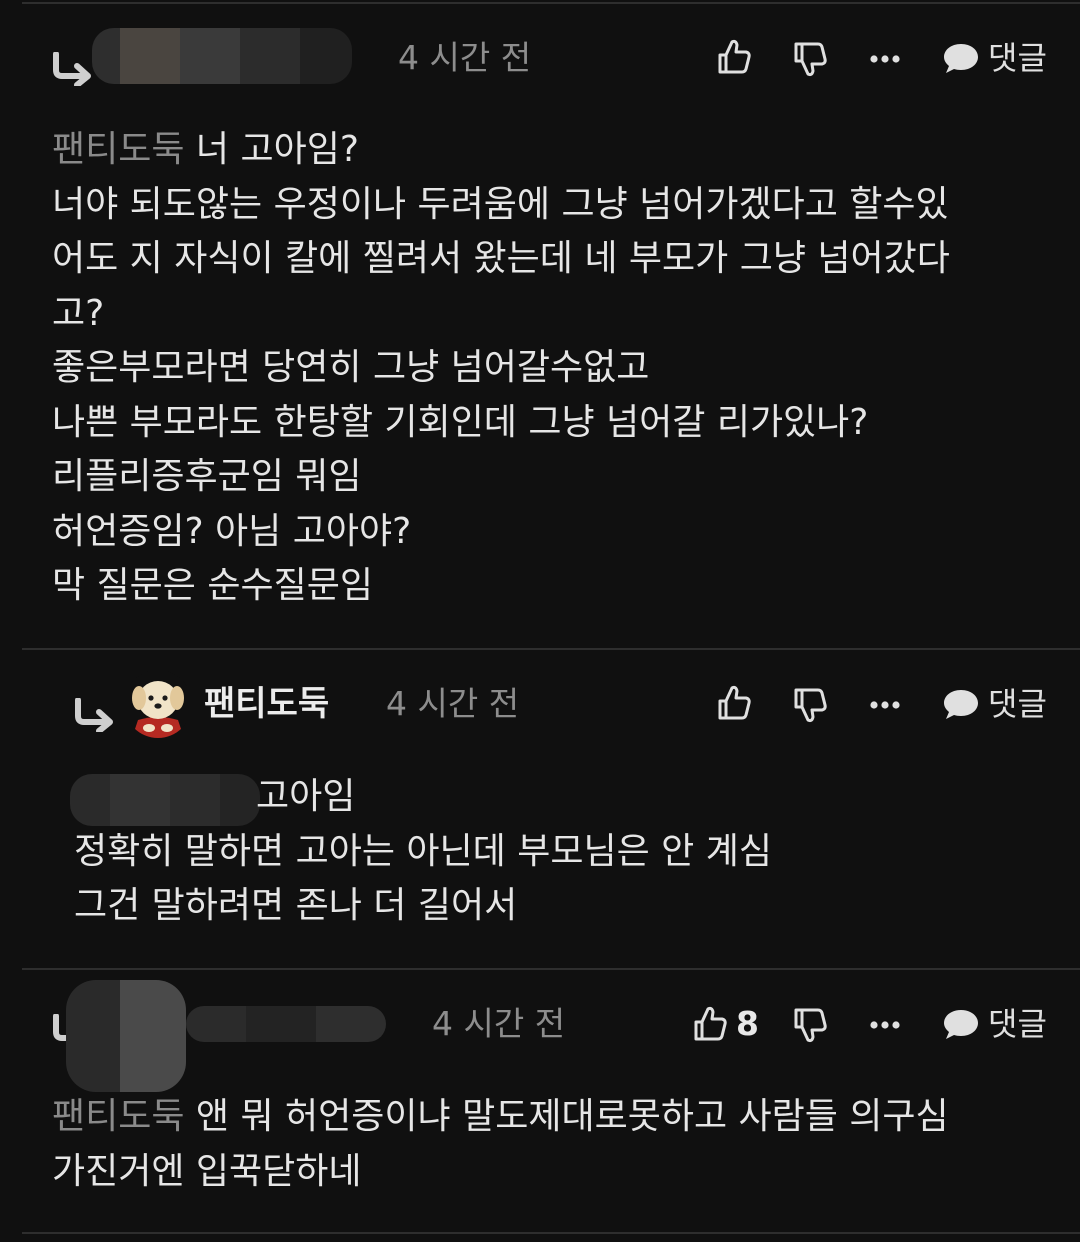 This screenshot has width=1080, height=1242. What do you see at coordinates (205, 149) in the screenshot?
I see `comment-line: 팬티도둑 너 고아임?` at bounding box center [205, 149].